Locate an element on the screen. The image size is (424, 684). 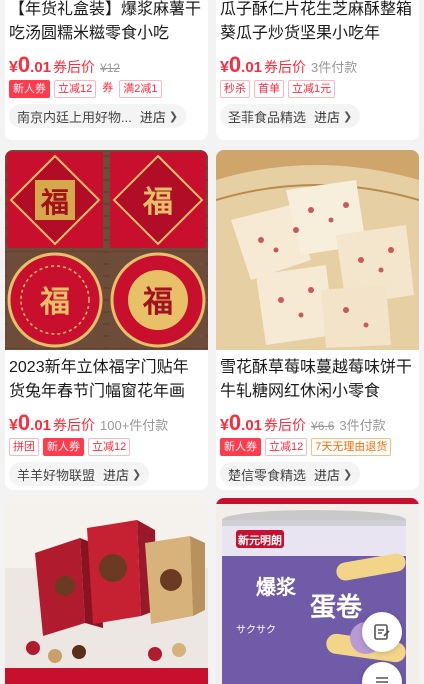
product-title: 【年货礼盒装】爆浆麻薯干吃汤圆糯米糍零食小吃 is located at coordinates (105, 23).